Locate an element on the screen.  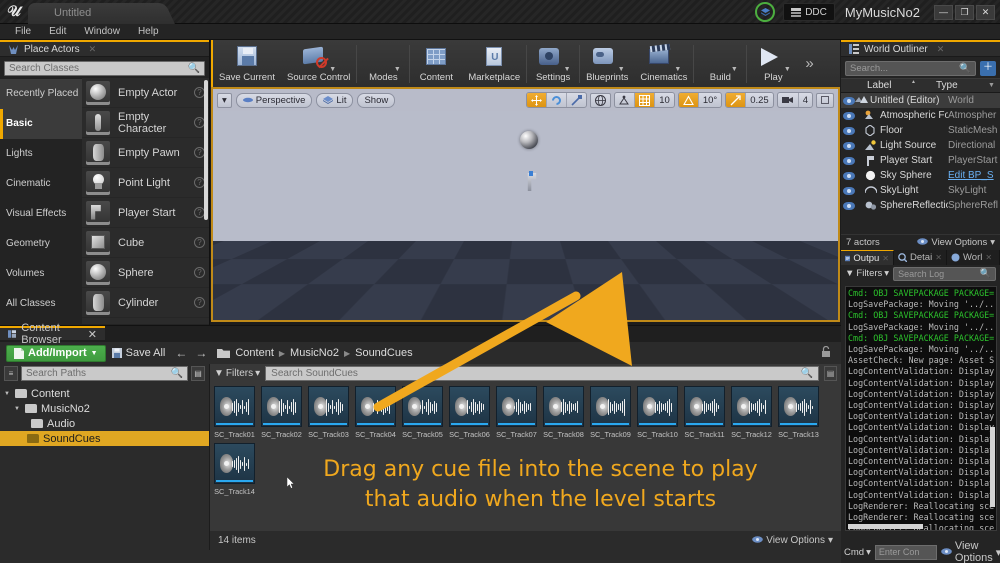
breadcrumb-musicno2: MusicNo2 is located at coordinates (314, 353).